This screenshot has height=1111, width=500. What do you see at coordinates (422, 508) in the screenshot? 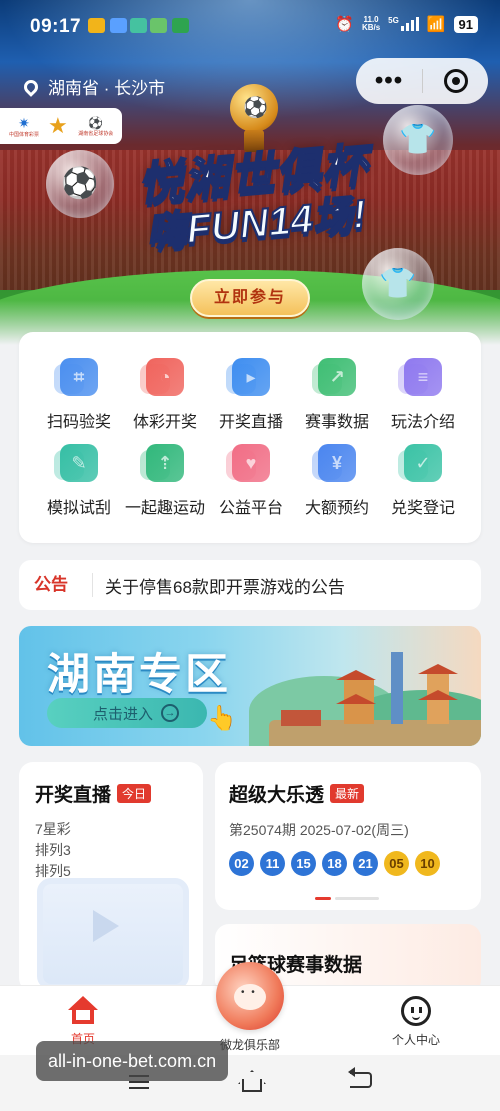
I see `function-label: 兑奖登记` at bounding box center [422, 508].